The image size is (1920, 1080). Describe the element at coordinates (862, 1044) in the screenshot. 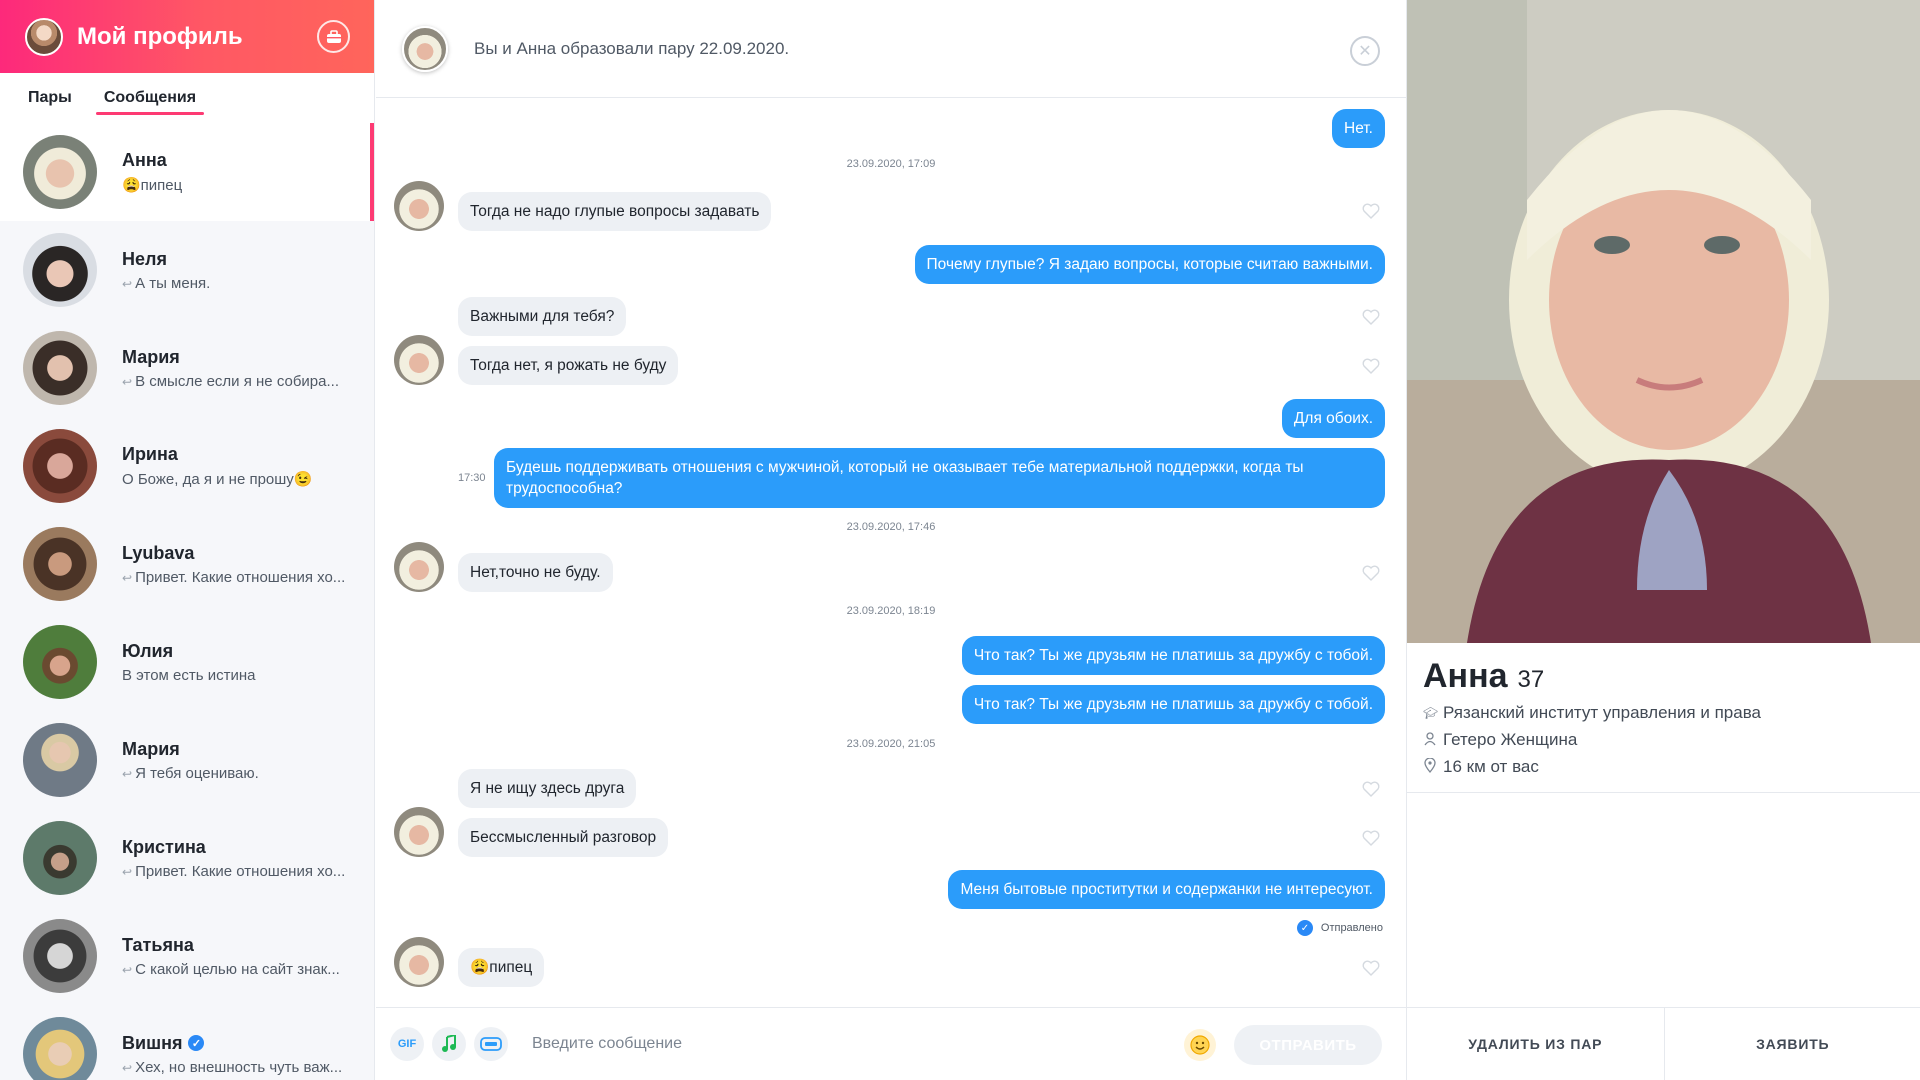

I see `message-input` at that location.